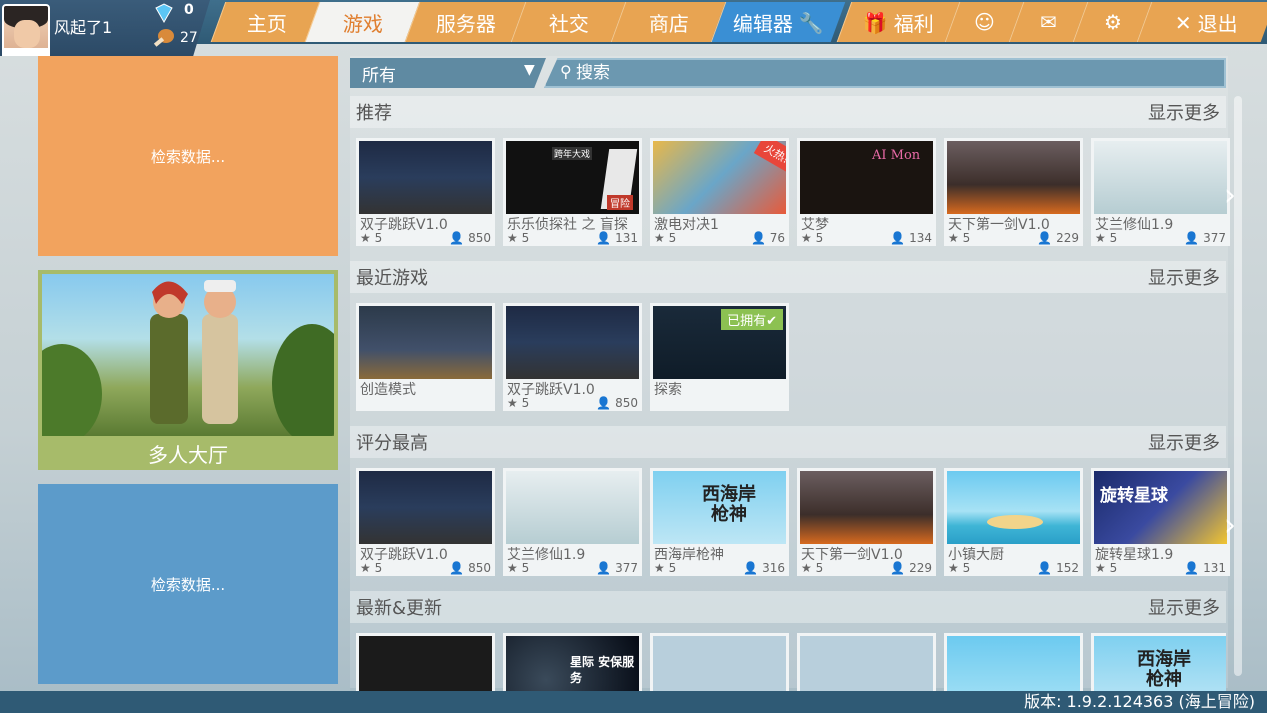  What do you see at coordinates (913, 23) in the screenshot?
I see `welfare-label: 福利` at bounding box center [913, 23].